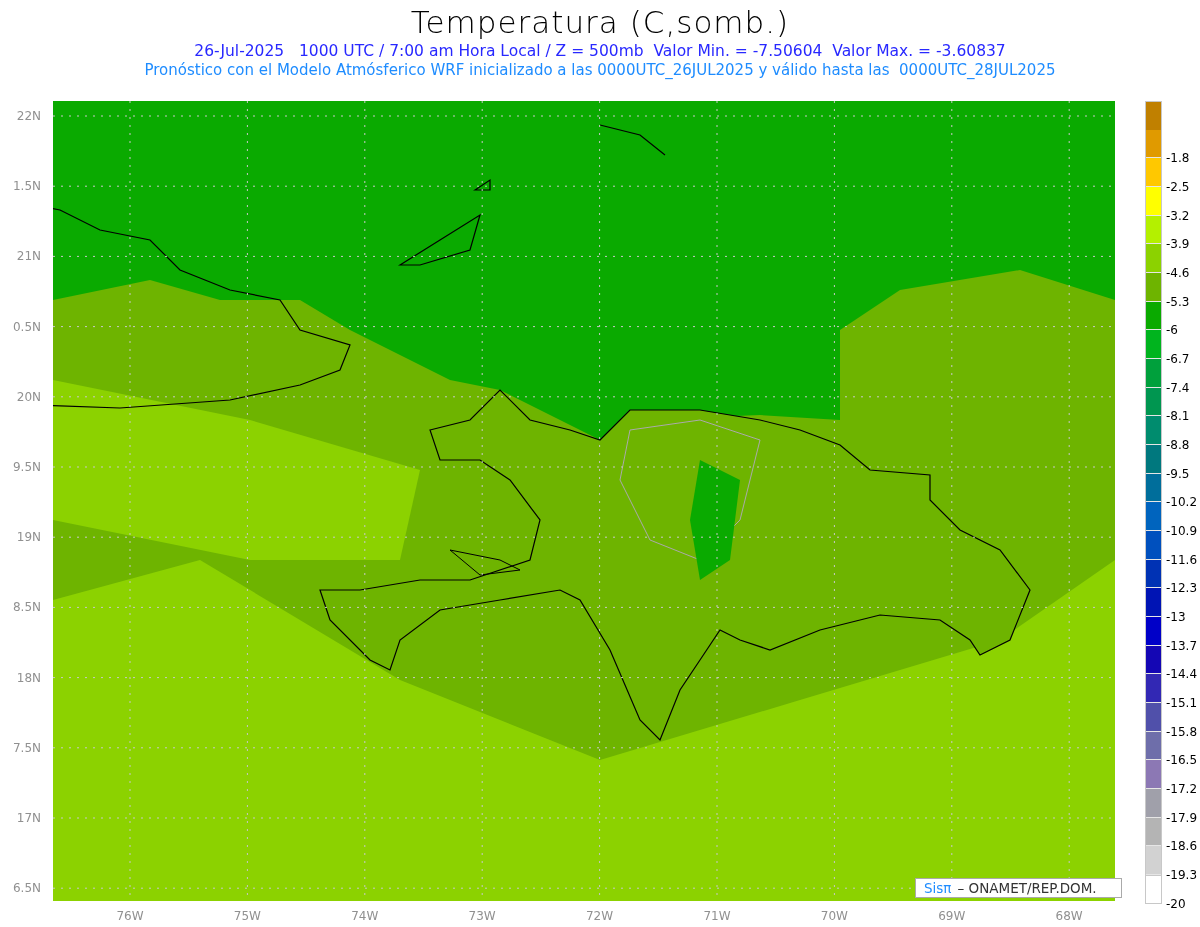 The height and width of the screenshot is (927, 1200). I want to click on run-info-text: 26-Jul-2025 1000 UTC / 7:00 am Hora Local / Z = 500mb Valor Min. = -7.50604 Valor Max. = -3.60837, so click(600, 51).